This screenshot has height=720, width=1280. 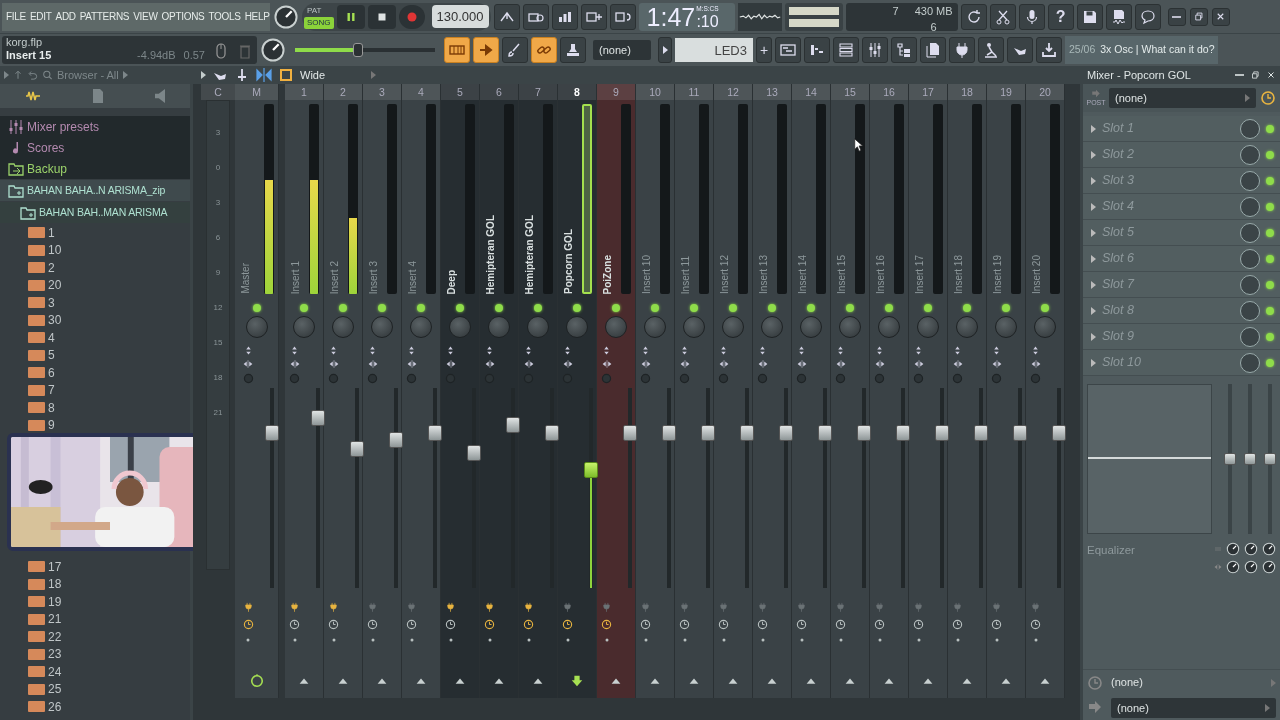 What do you see at coordinates (1045, 391) in the screenshot?
I see `mixer-strip: 20 Insert 20` at bounding box center [1045, 391].